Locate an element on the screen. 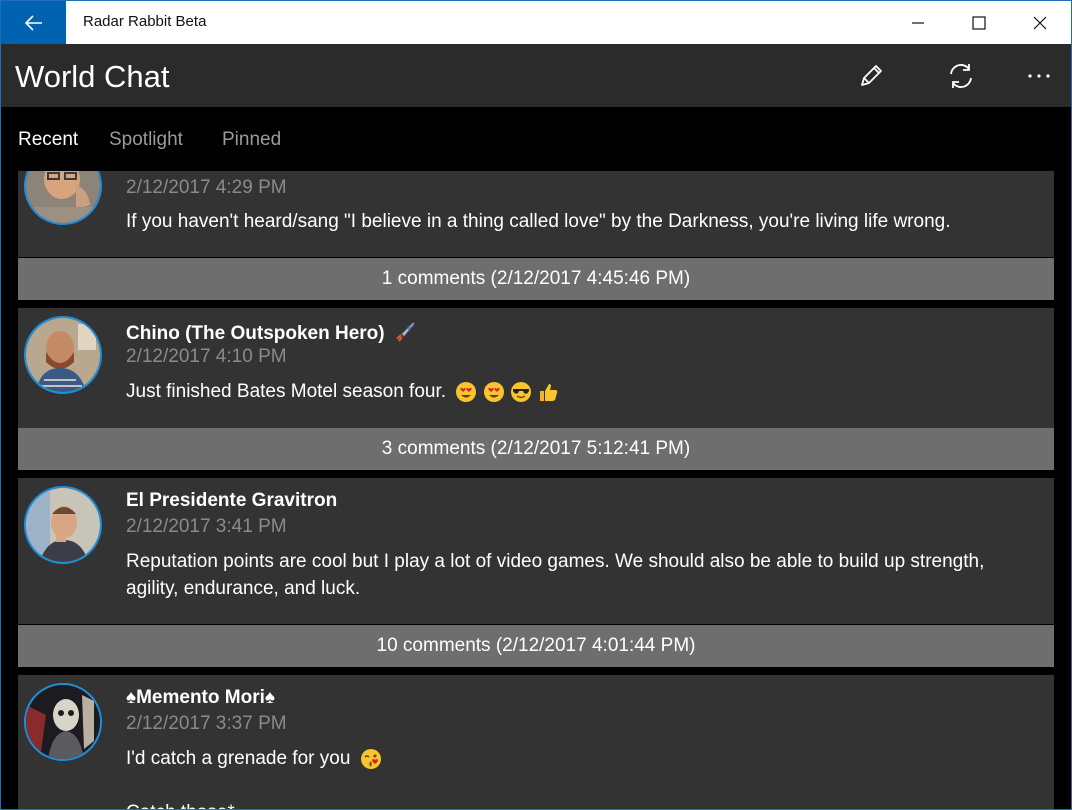 The width and height of the screenshot is (1072, 810). post-message-2: Catch those* is located at coordinates (583, 804).